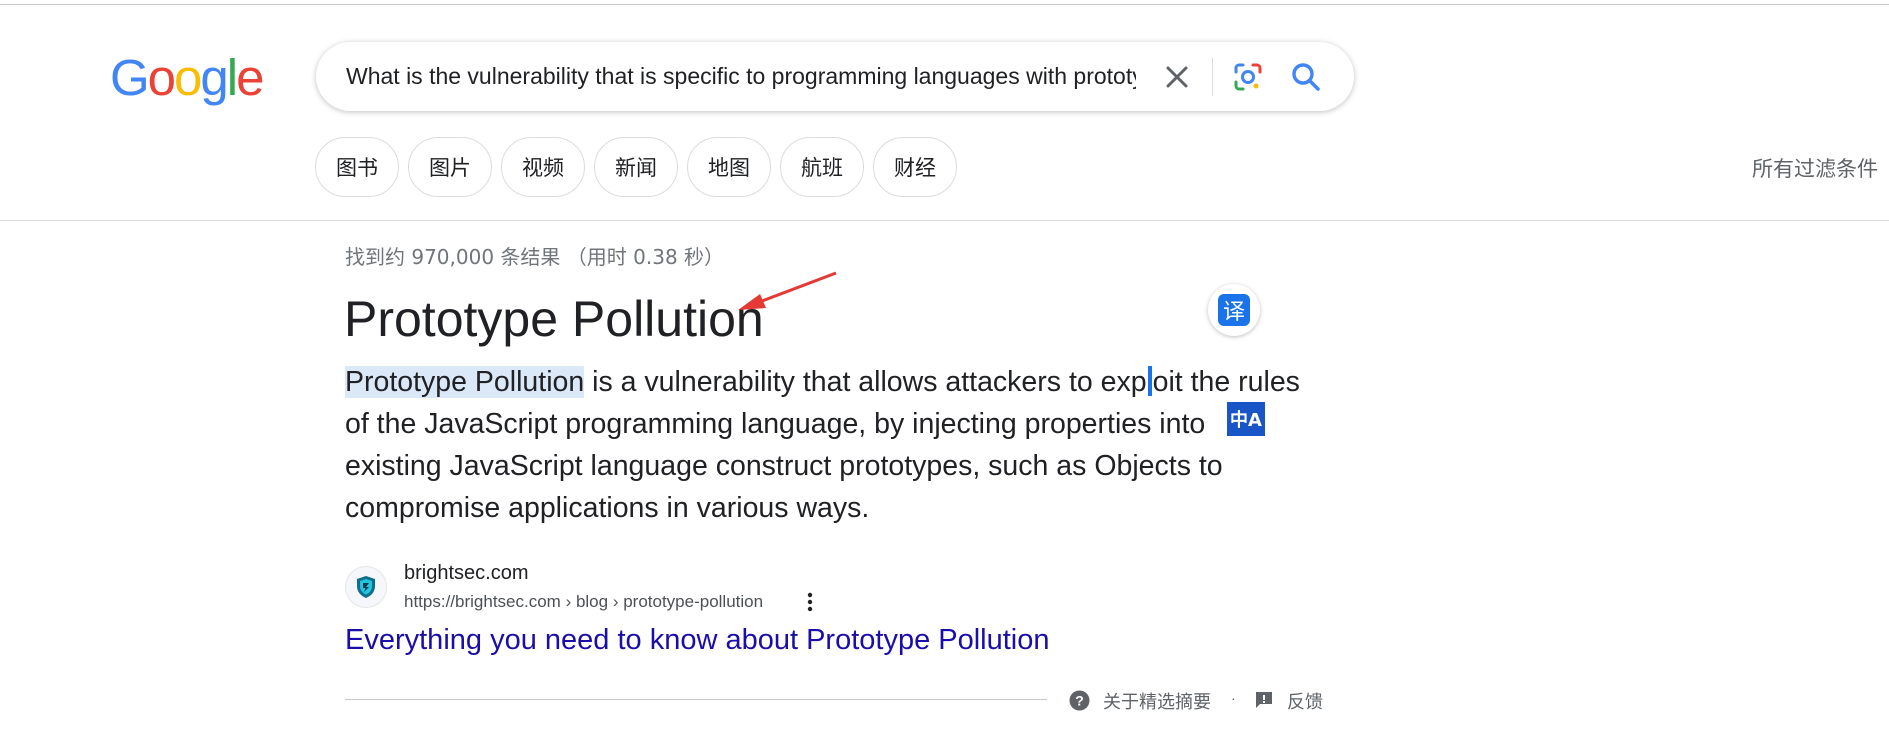 The width and height of the screenshot is (1889, 745). Describe the element at coordinates (554, 319) in the screenshot. I see `featured-snippet-title: Prototype Pollution` at that location.